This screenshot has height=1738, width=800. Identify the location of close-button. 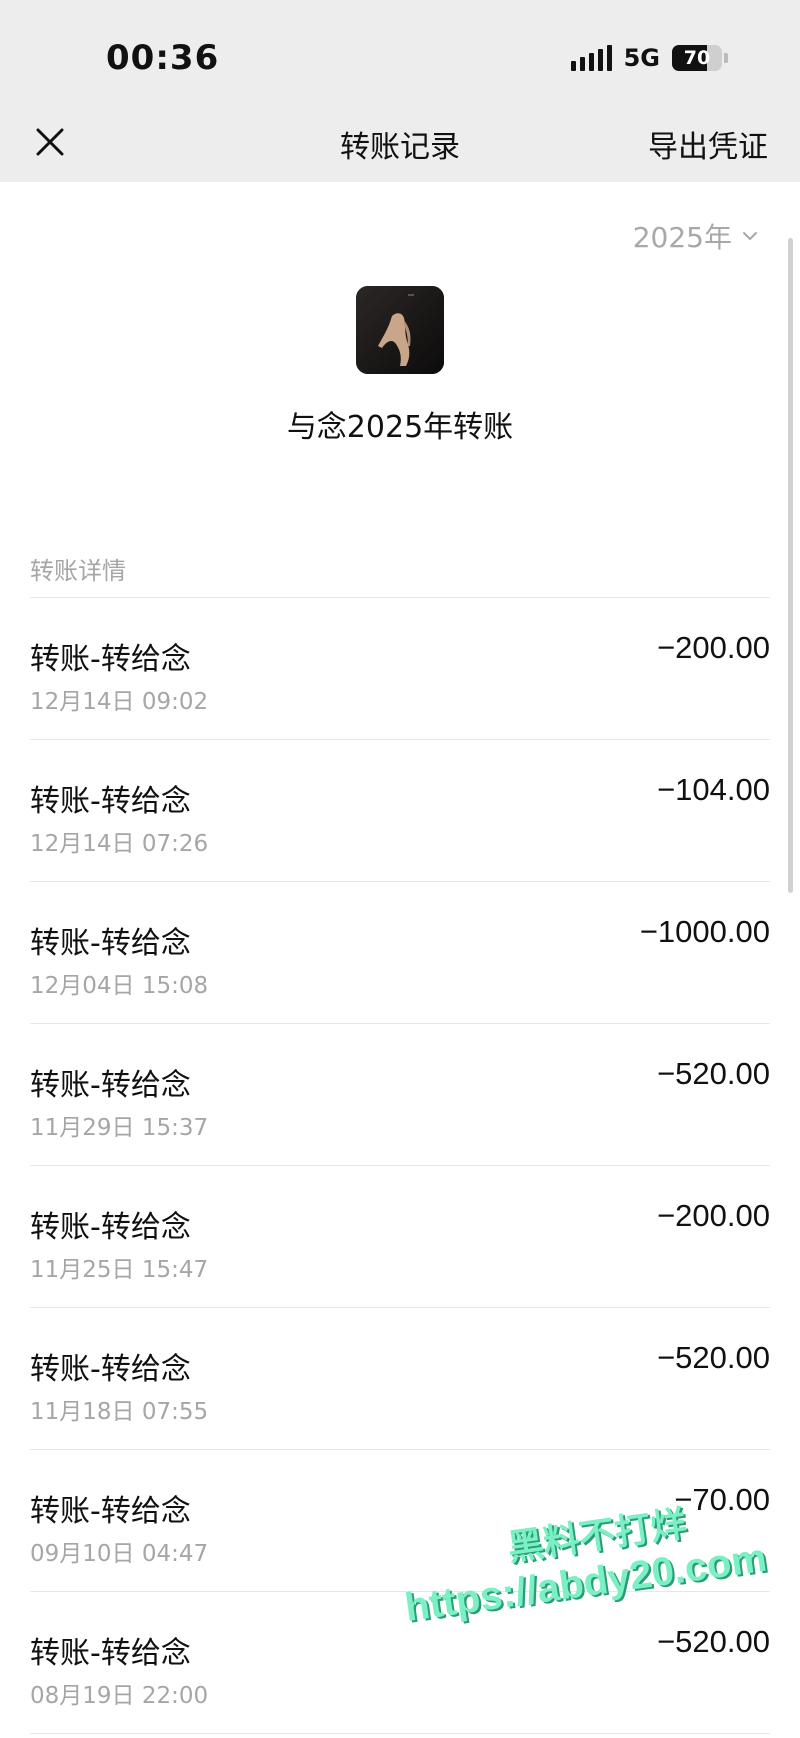
(50, 142).